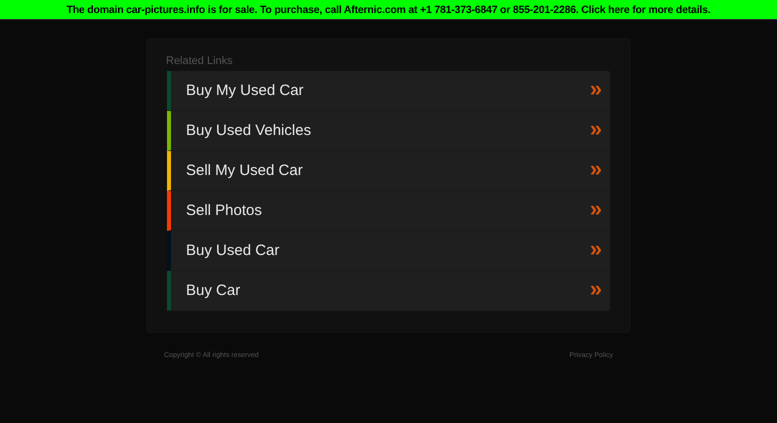 The width and height of the screenshot is (777, 423). What do you see at coordinates (388, 211) in the screenshot?
I see `related-link: Sell Photos »` at bounding box center [388, 211].